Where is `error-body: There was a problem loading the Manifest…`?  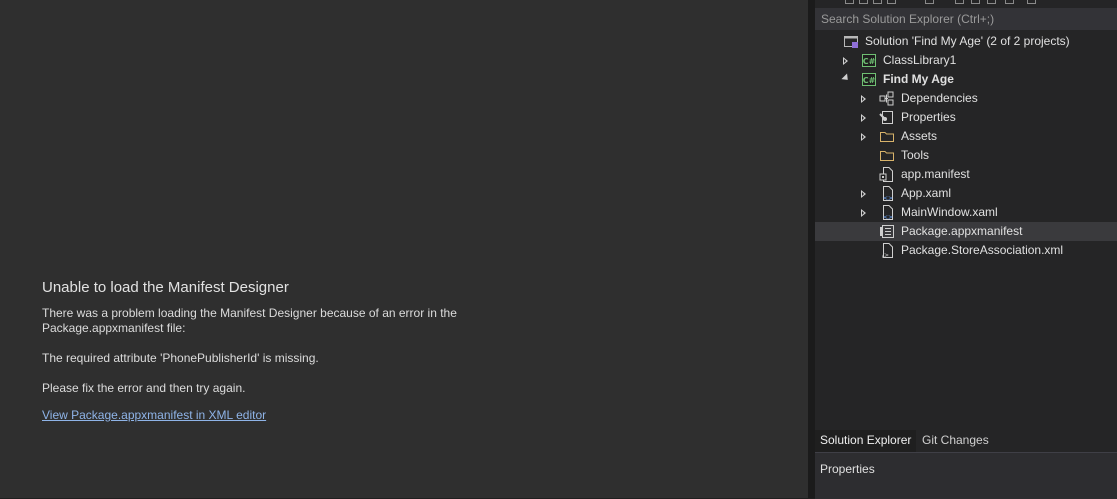
error-body: There was a problem loading the Manifest… is located at coordinates (272, 321).